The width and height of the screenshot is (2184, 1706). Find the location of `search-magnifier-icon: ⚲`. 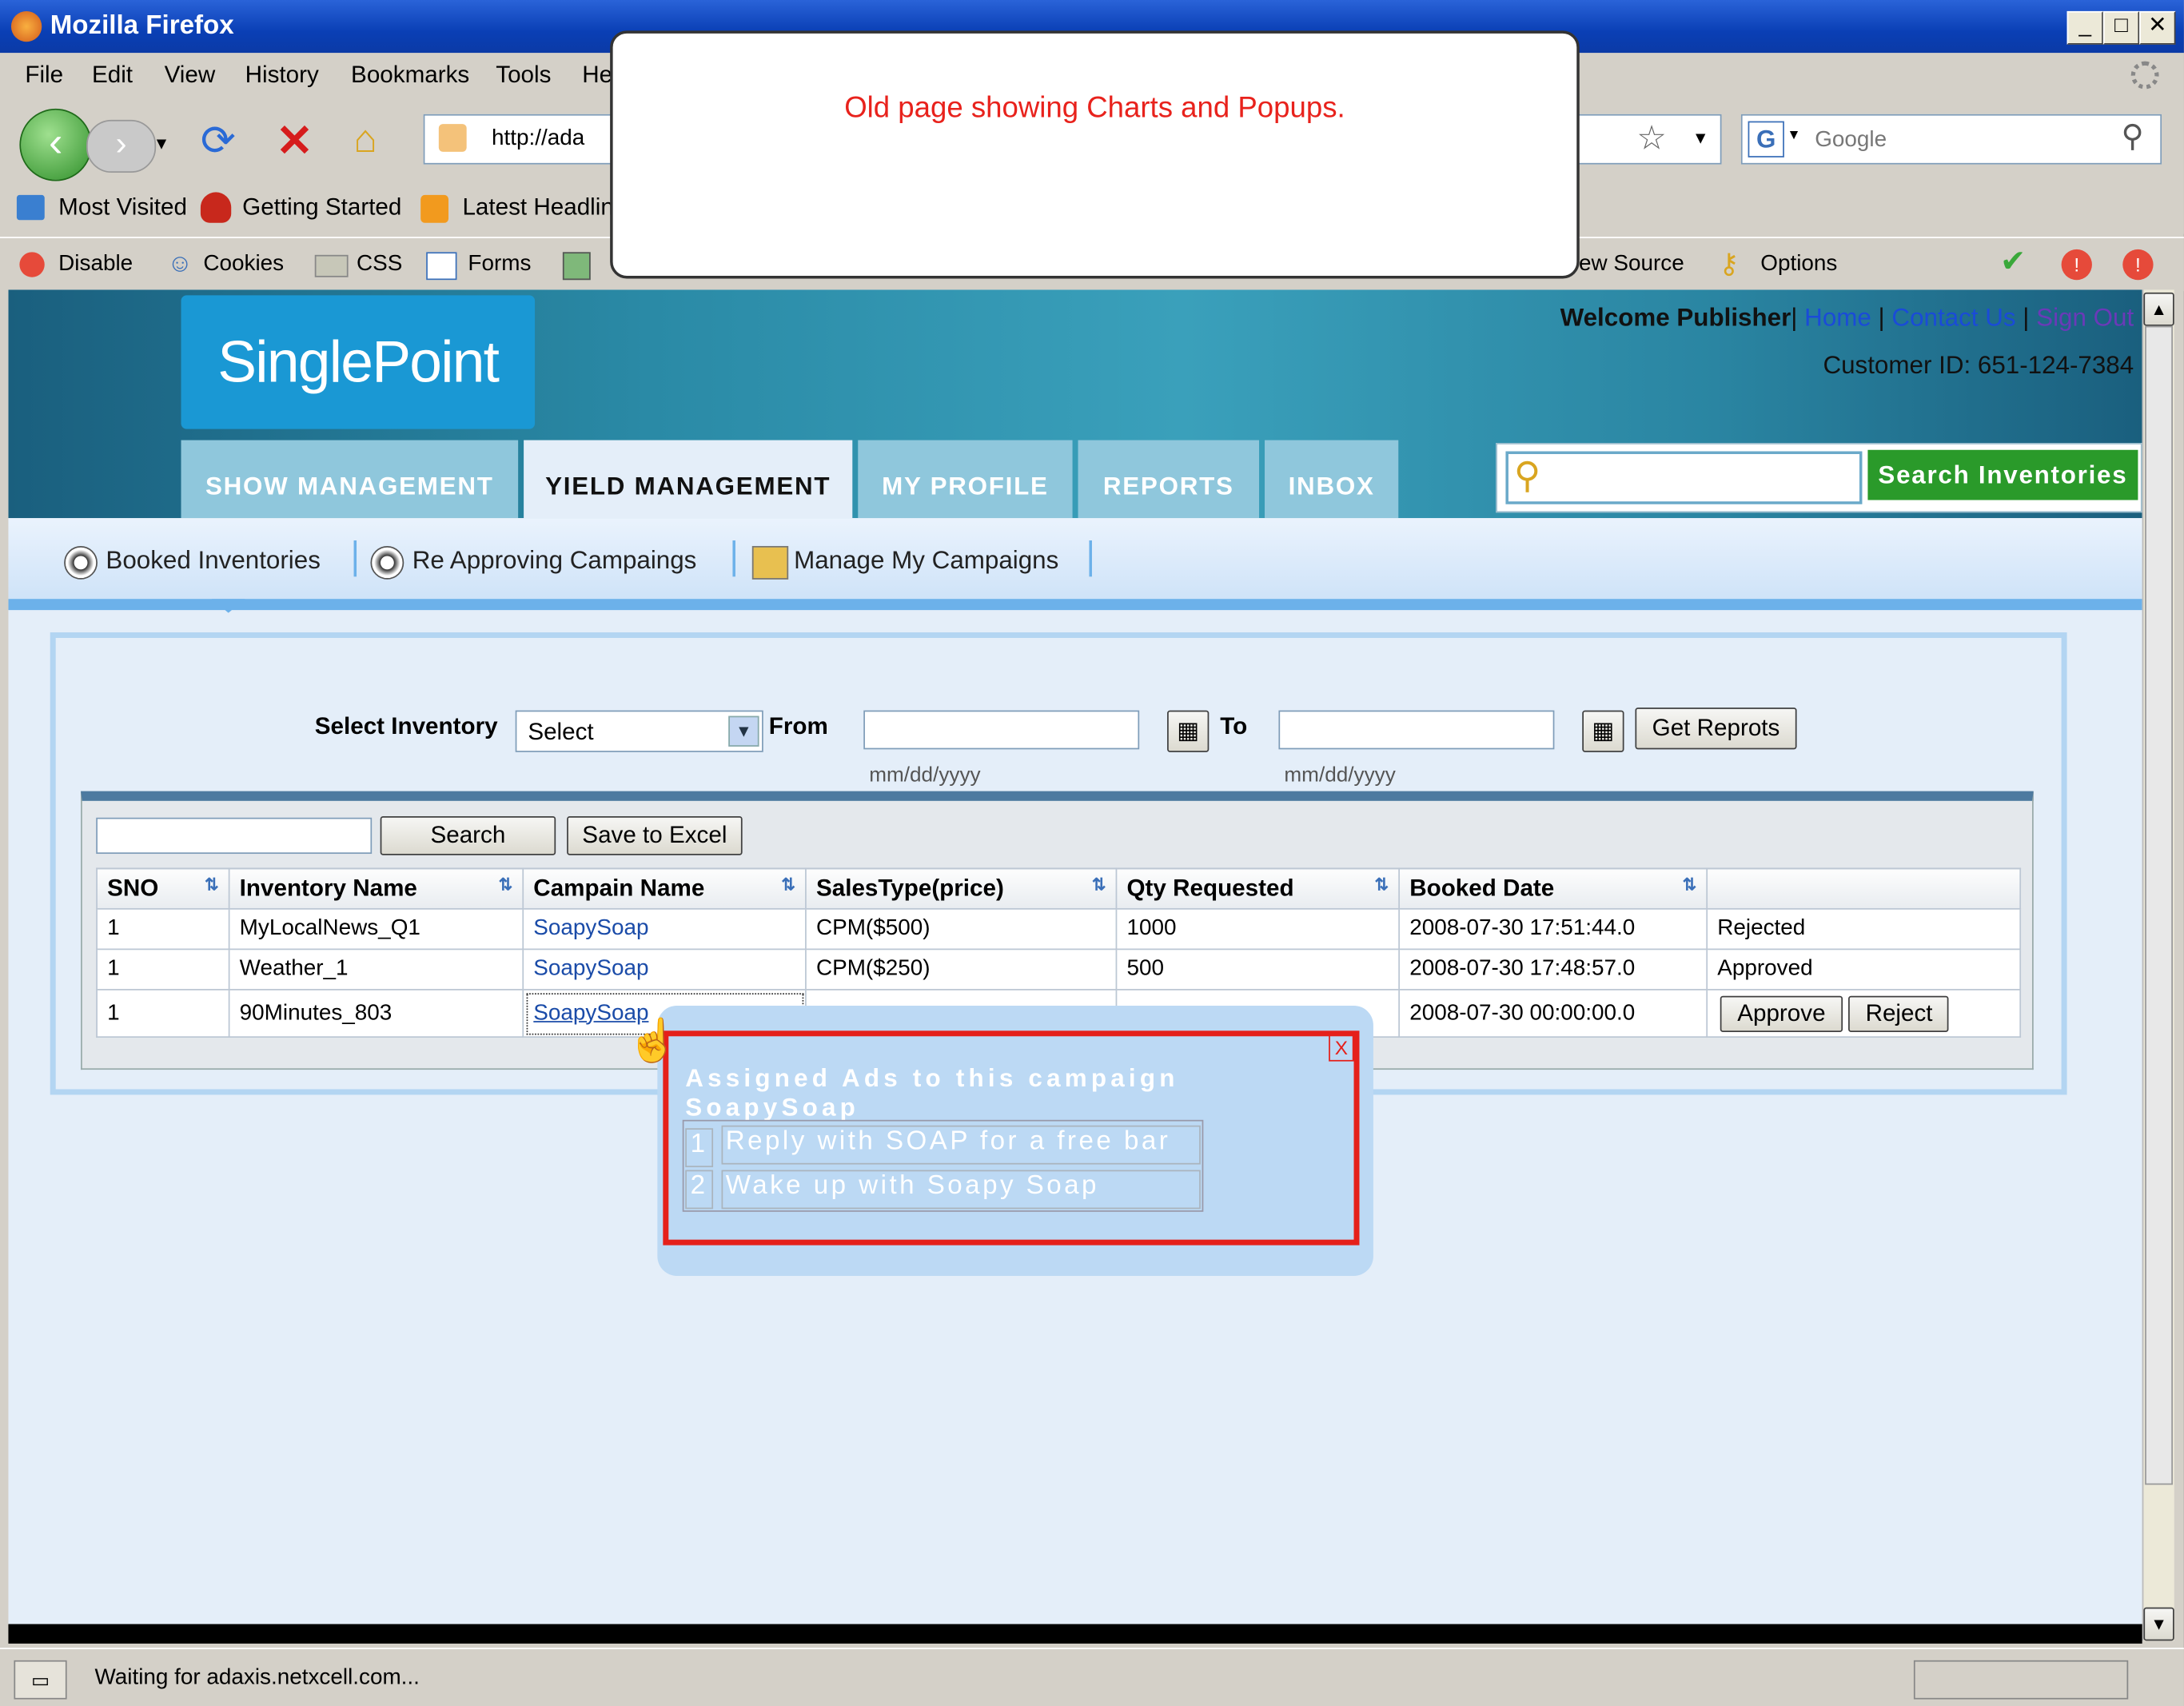

search-magnifier-icon: ⚲ is located at coordinates (1527, 474).